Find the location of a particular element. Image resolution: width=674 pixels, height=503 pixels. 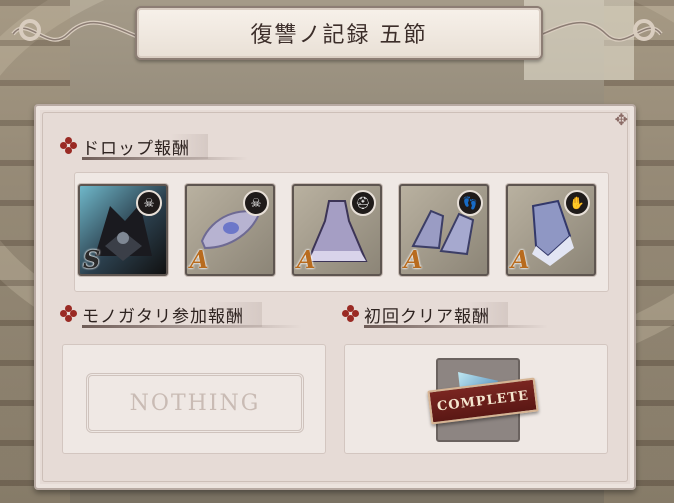

drop-rewards-header: ドロップ報酬 is located at coordinates (154, 146).